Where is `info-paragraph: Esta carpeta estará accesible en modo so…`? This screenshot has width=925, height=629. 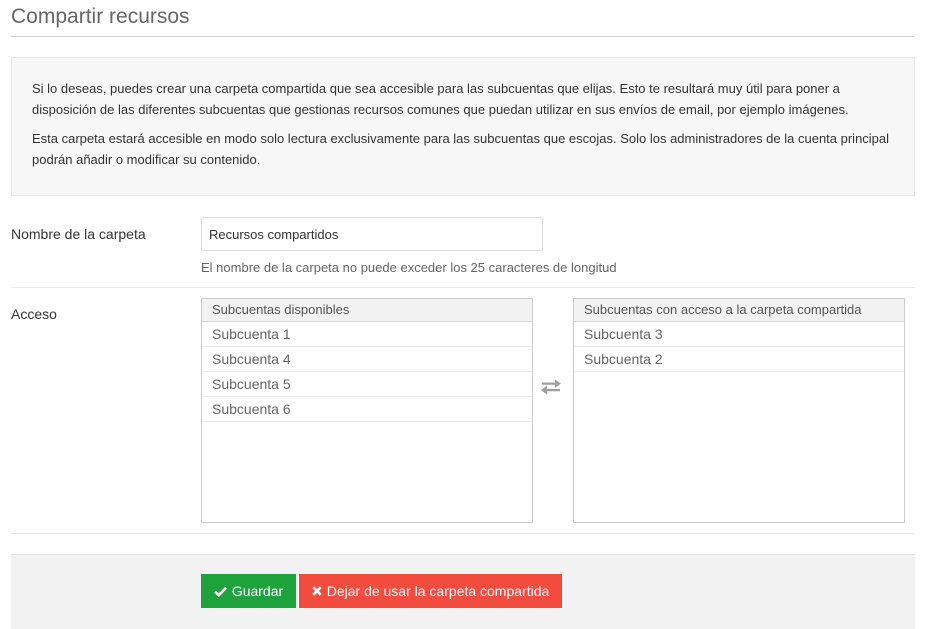
info-paragraph: Esta carpeta estará accesible en modo so… is located at coordinates (461, 149).